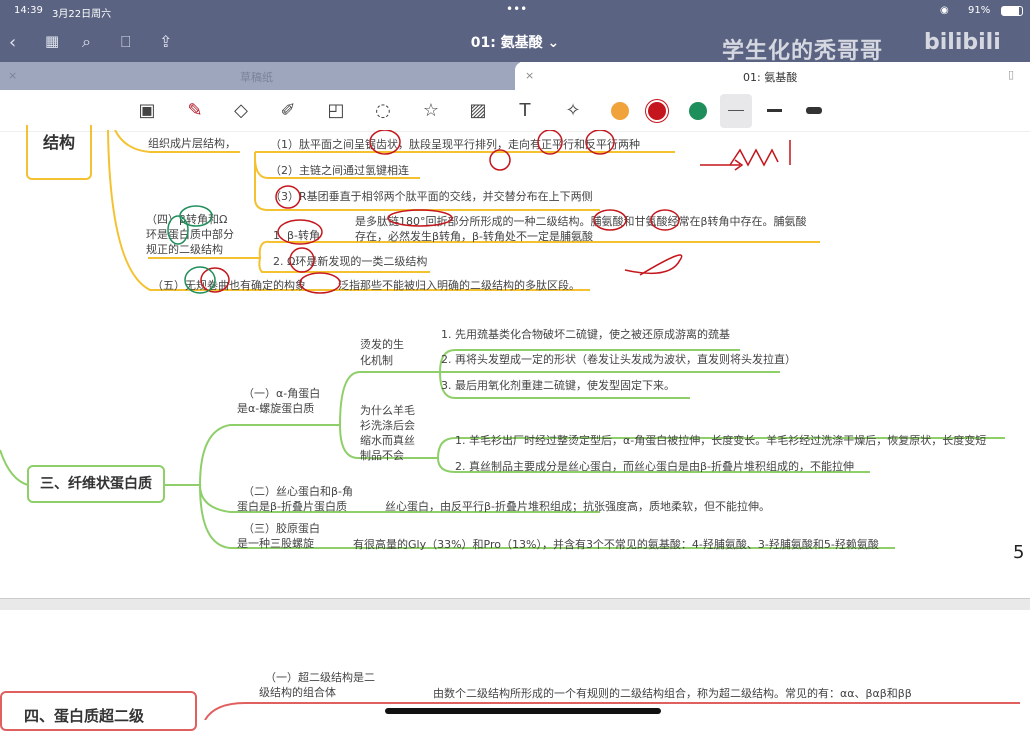  Describe the element at coordinates (147, 111) in the screenshot. I see `zoom-window-icon: ▣` at that location.